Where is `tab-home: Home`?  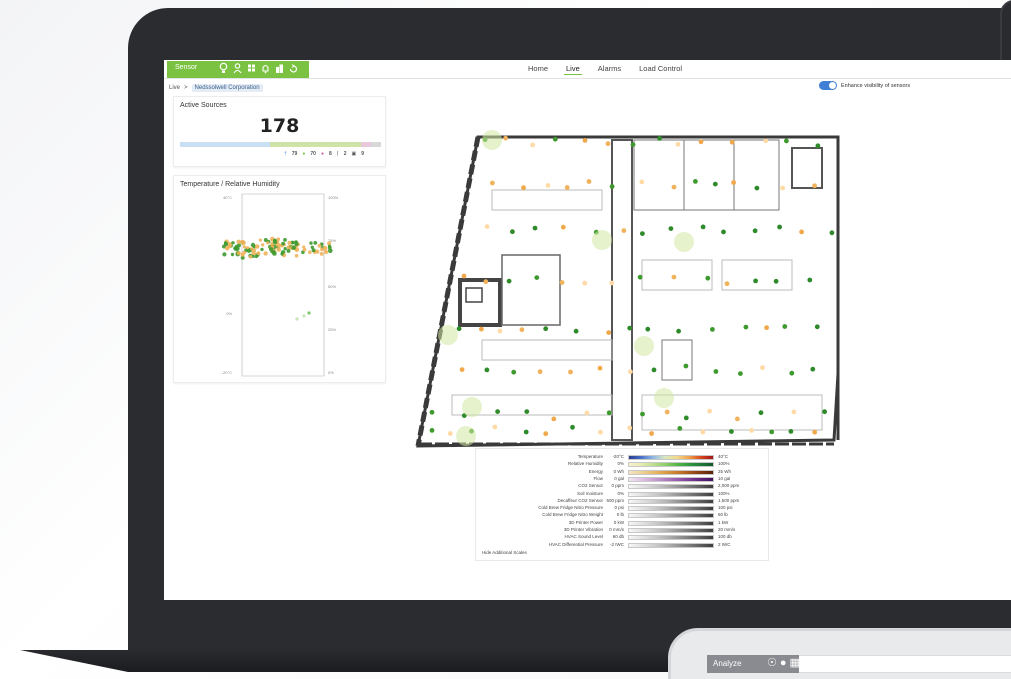
tab-home: Home is located at coordinates (538, 69).